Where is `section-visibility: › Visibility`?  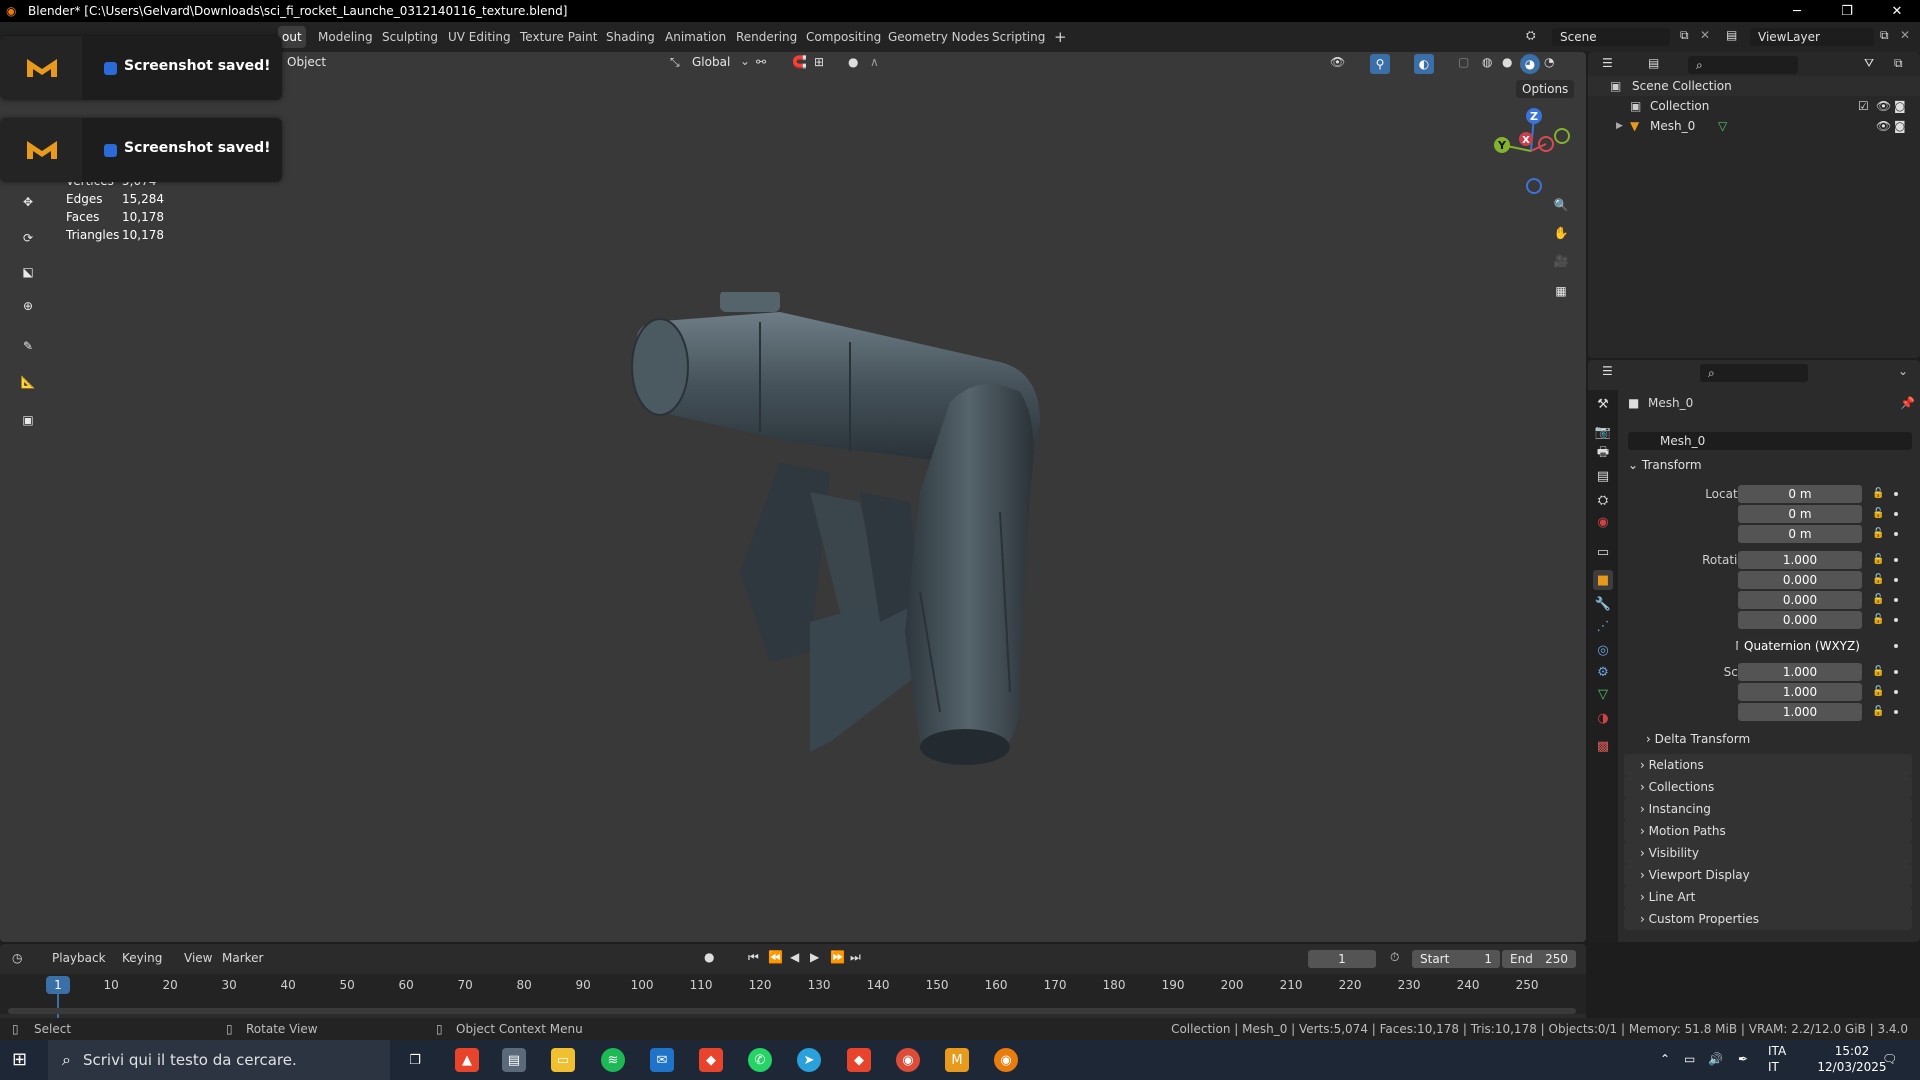
section-visibility: › Visibility is located at coordinates (1768, 853).